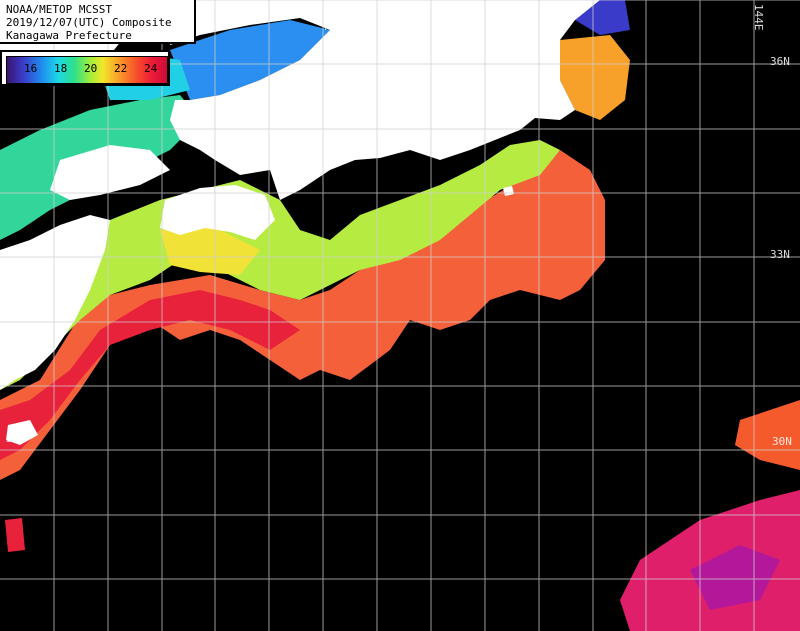  I want to click on grid-label-30n-left: 30N, so click(16, 438).